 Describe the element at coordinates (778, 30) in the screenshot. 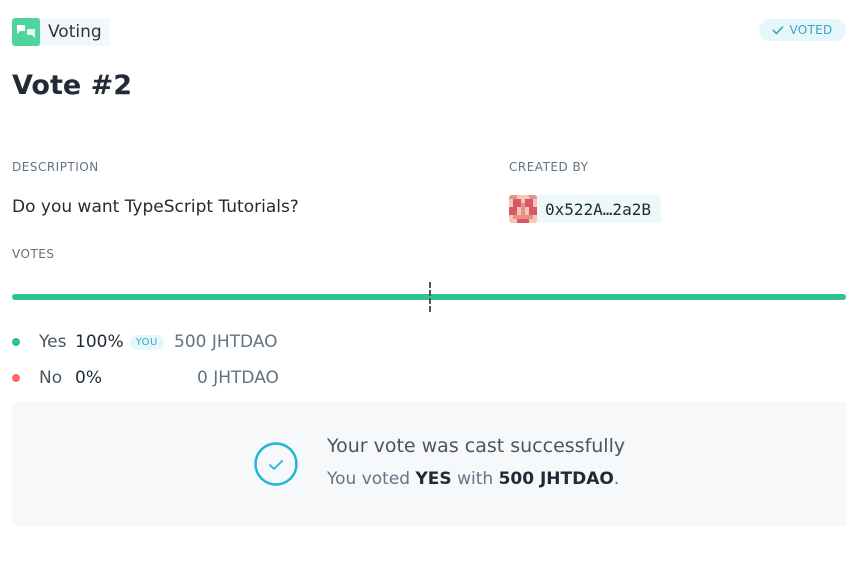

I see `check-icon` at that location.